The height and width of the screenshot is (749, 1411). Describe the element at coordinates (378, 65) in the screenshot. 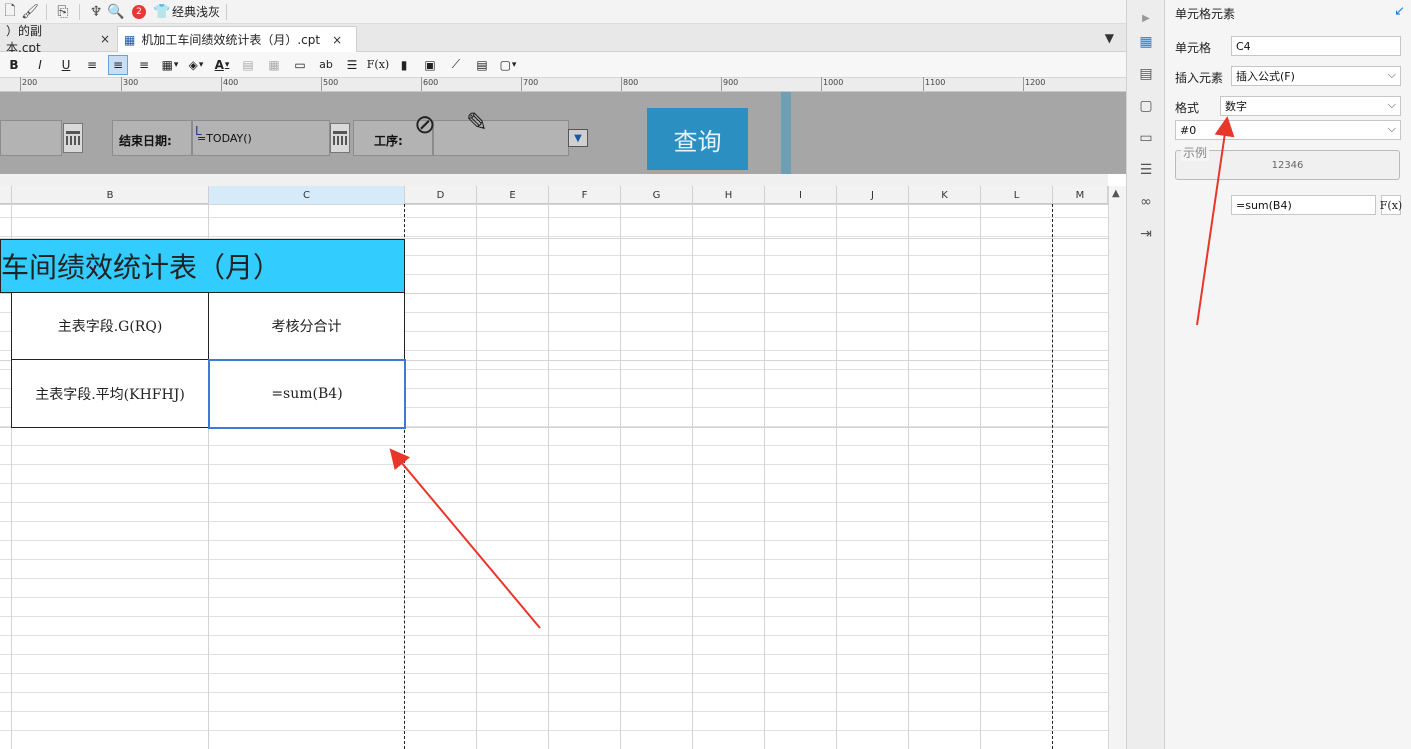

I see `formula-button: F(x)` at that location.